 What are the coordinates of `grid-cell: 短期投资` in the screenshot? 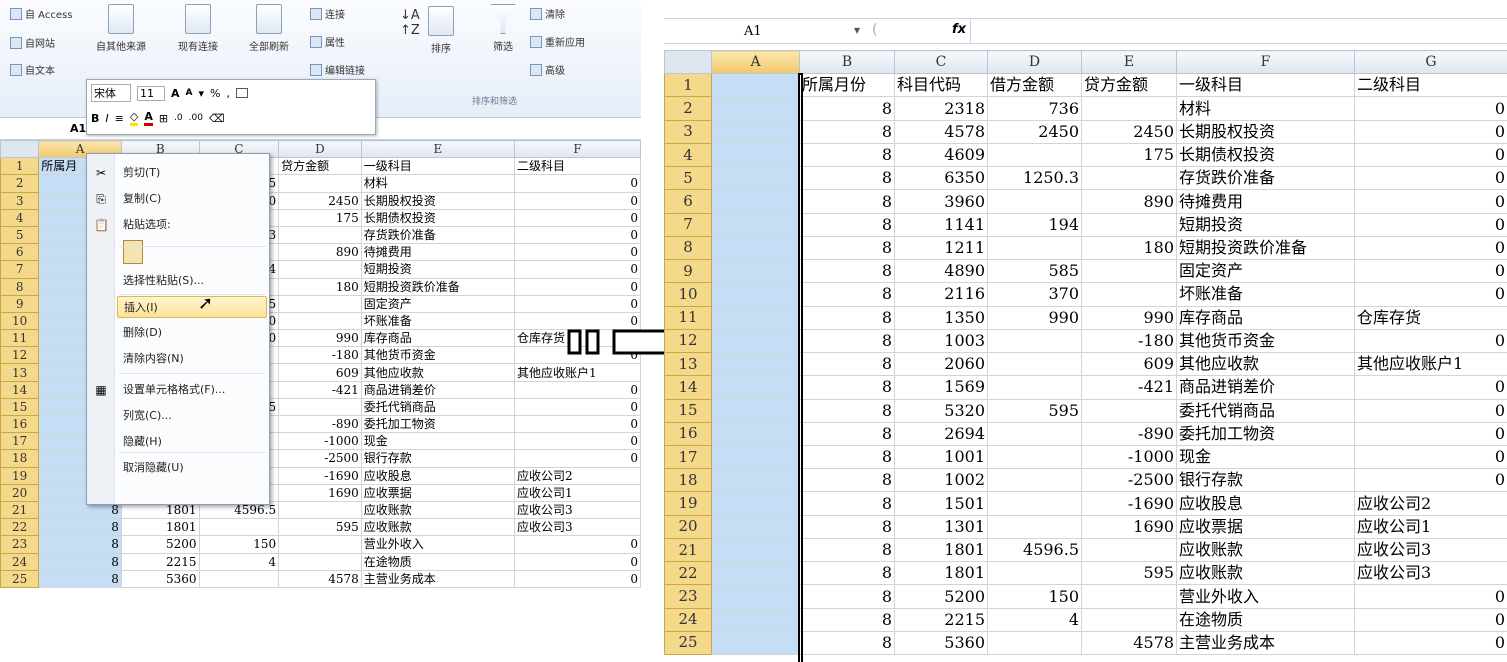 It's located at (1265, 224).